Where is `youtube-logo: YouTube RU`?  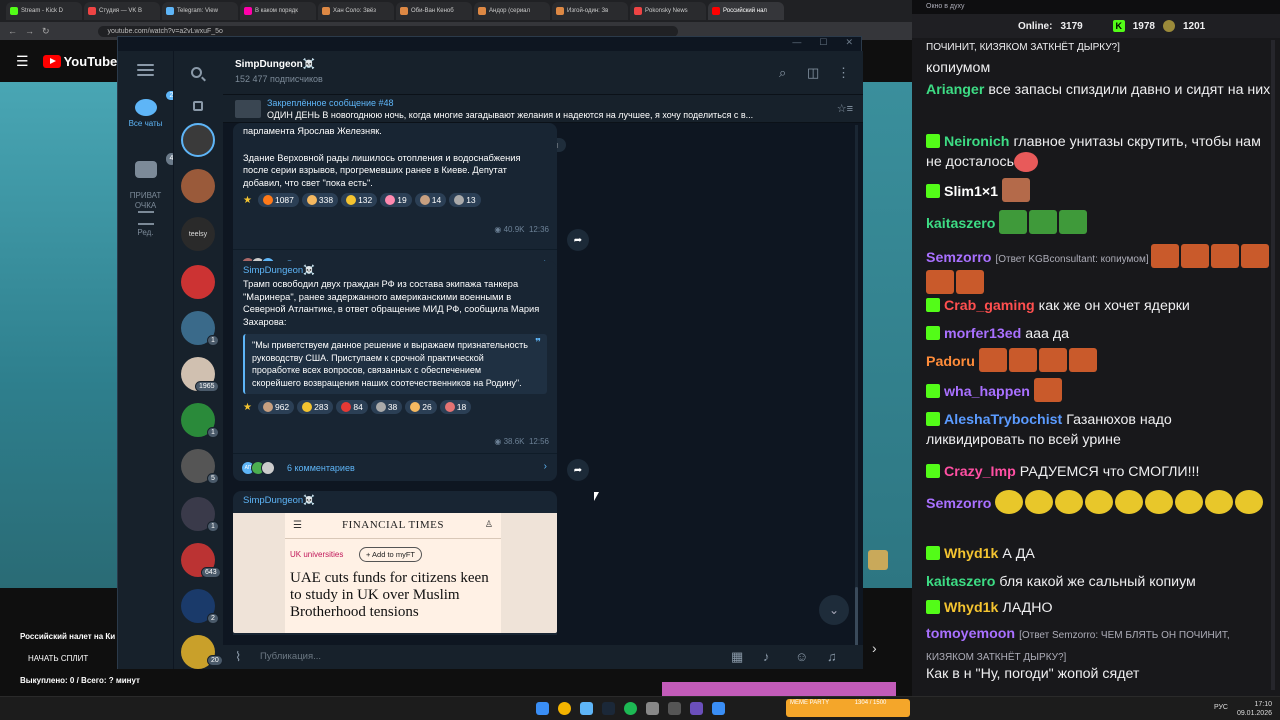
youtube-logo: YouTube RU is located at coordinates (85, 61).